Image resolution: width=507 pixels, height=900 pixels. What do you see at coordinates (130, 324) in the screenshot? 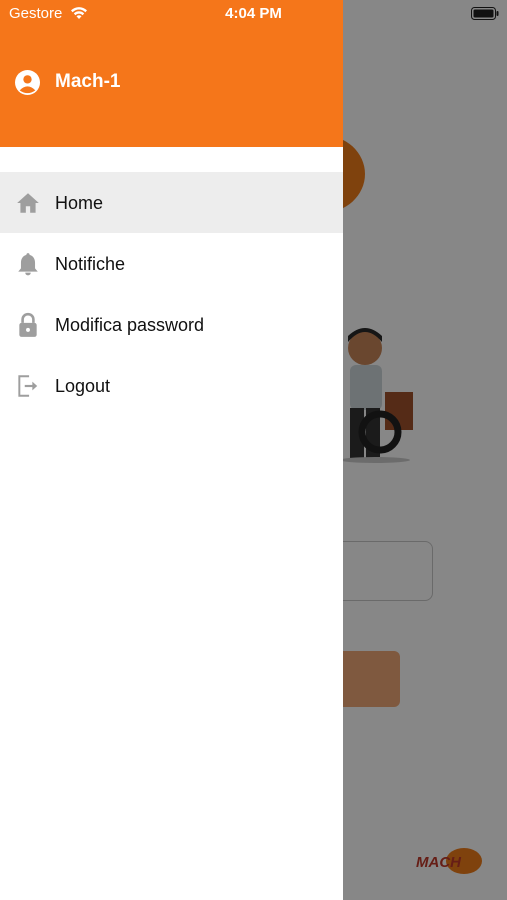
I see `menu-item-label: Modifica password` at bounding box center [130, 324].